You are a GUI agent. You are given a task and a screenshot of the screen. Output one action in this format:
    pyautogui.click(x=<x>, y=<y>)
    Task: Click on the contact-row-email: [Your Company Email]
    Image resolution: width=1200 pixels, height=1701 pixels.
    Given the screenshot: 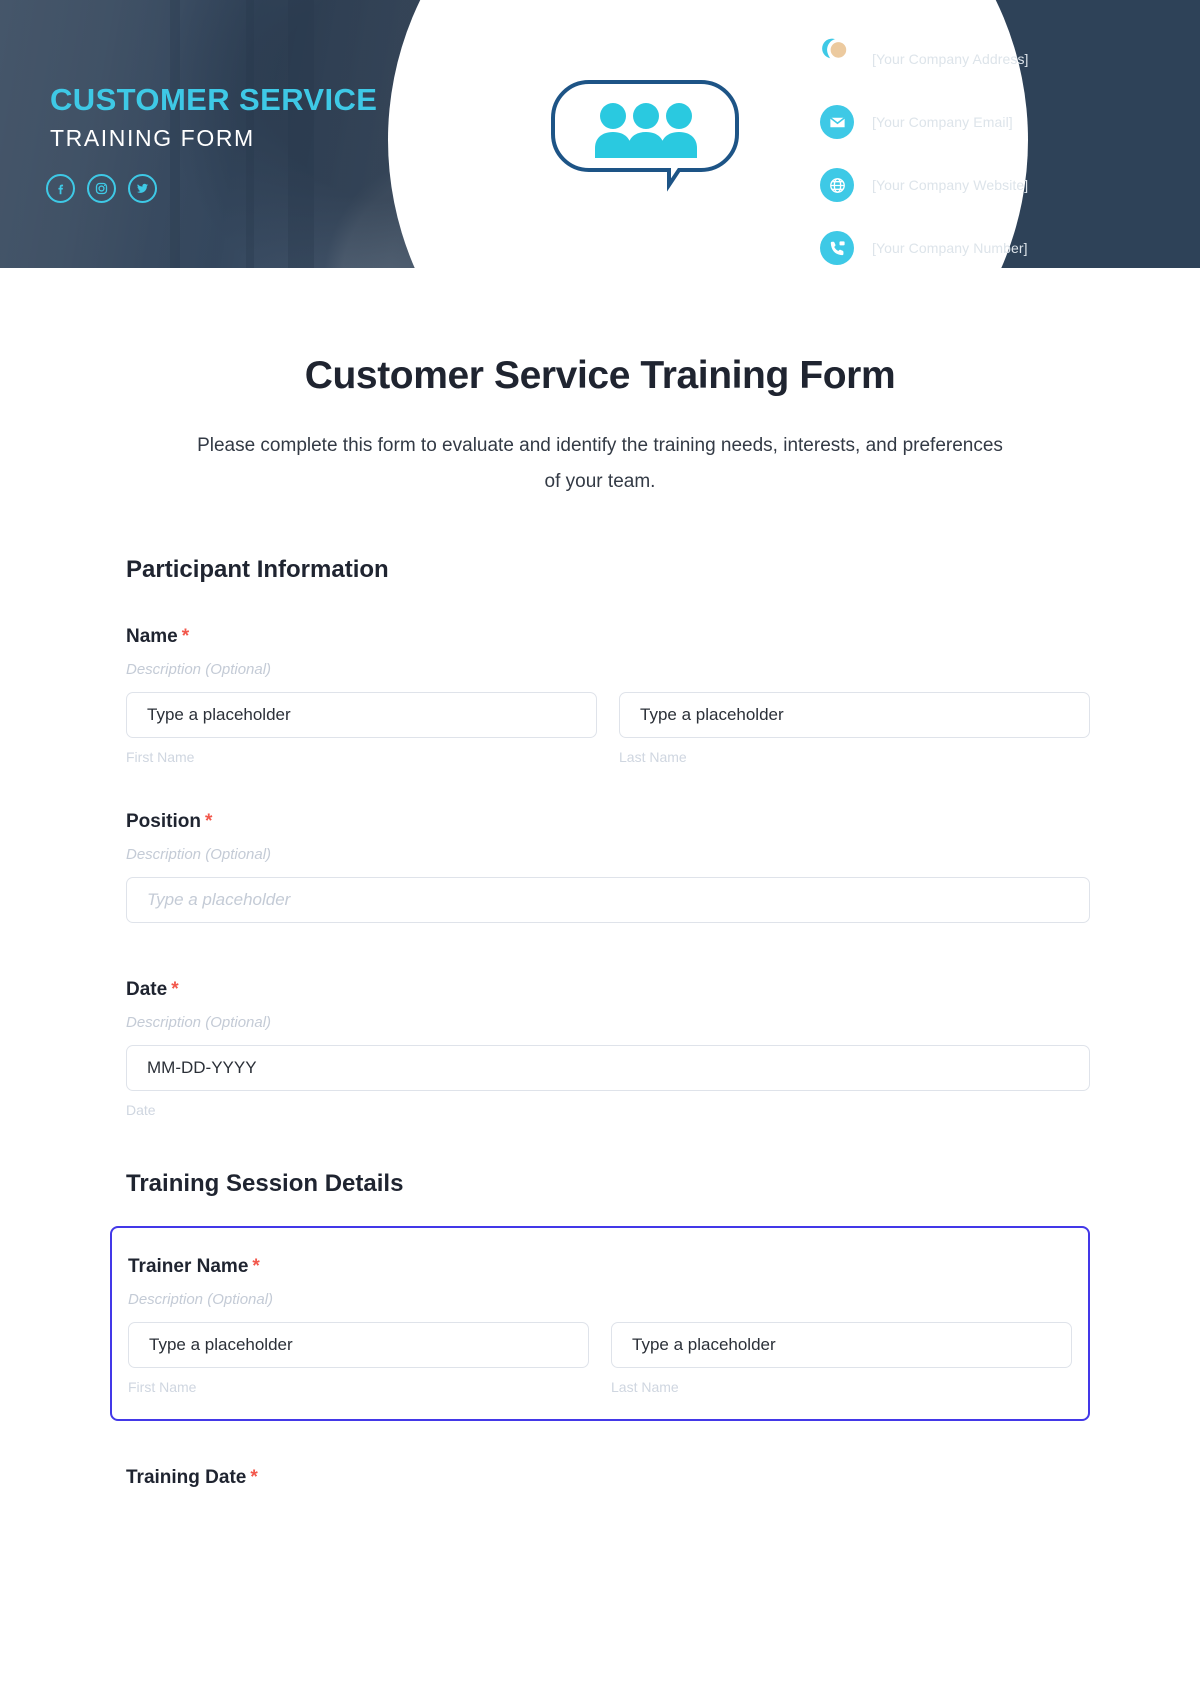 What is the action you would take?
    pyautogui.click(x=924, y=122)
    